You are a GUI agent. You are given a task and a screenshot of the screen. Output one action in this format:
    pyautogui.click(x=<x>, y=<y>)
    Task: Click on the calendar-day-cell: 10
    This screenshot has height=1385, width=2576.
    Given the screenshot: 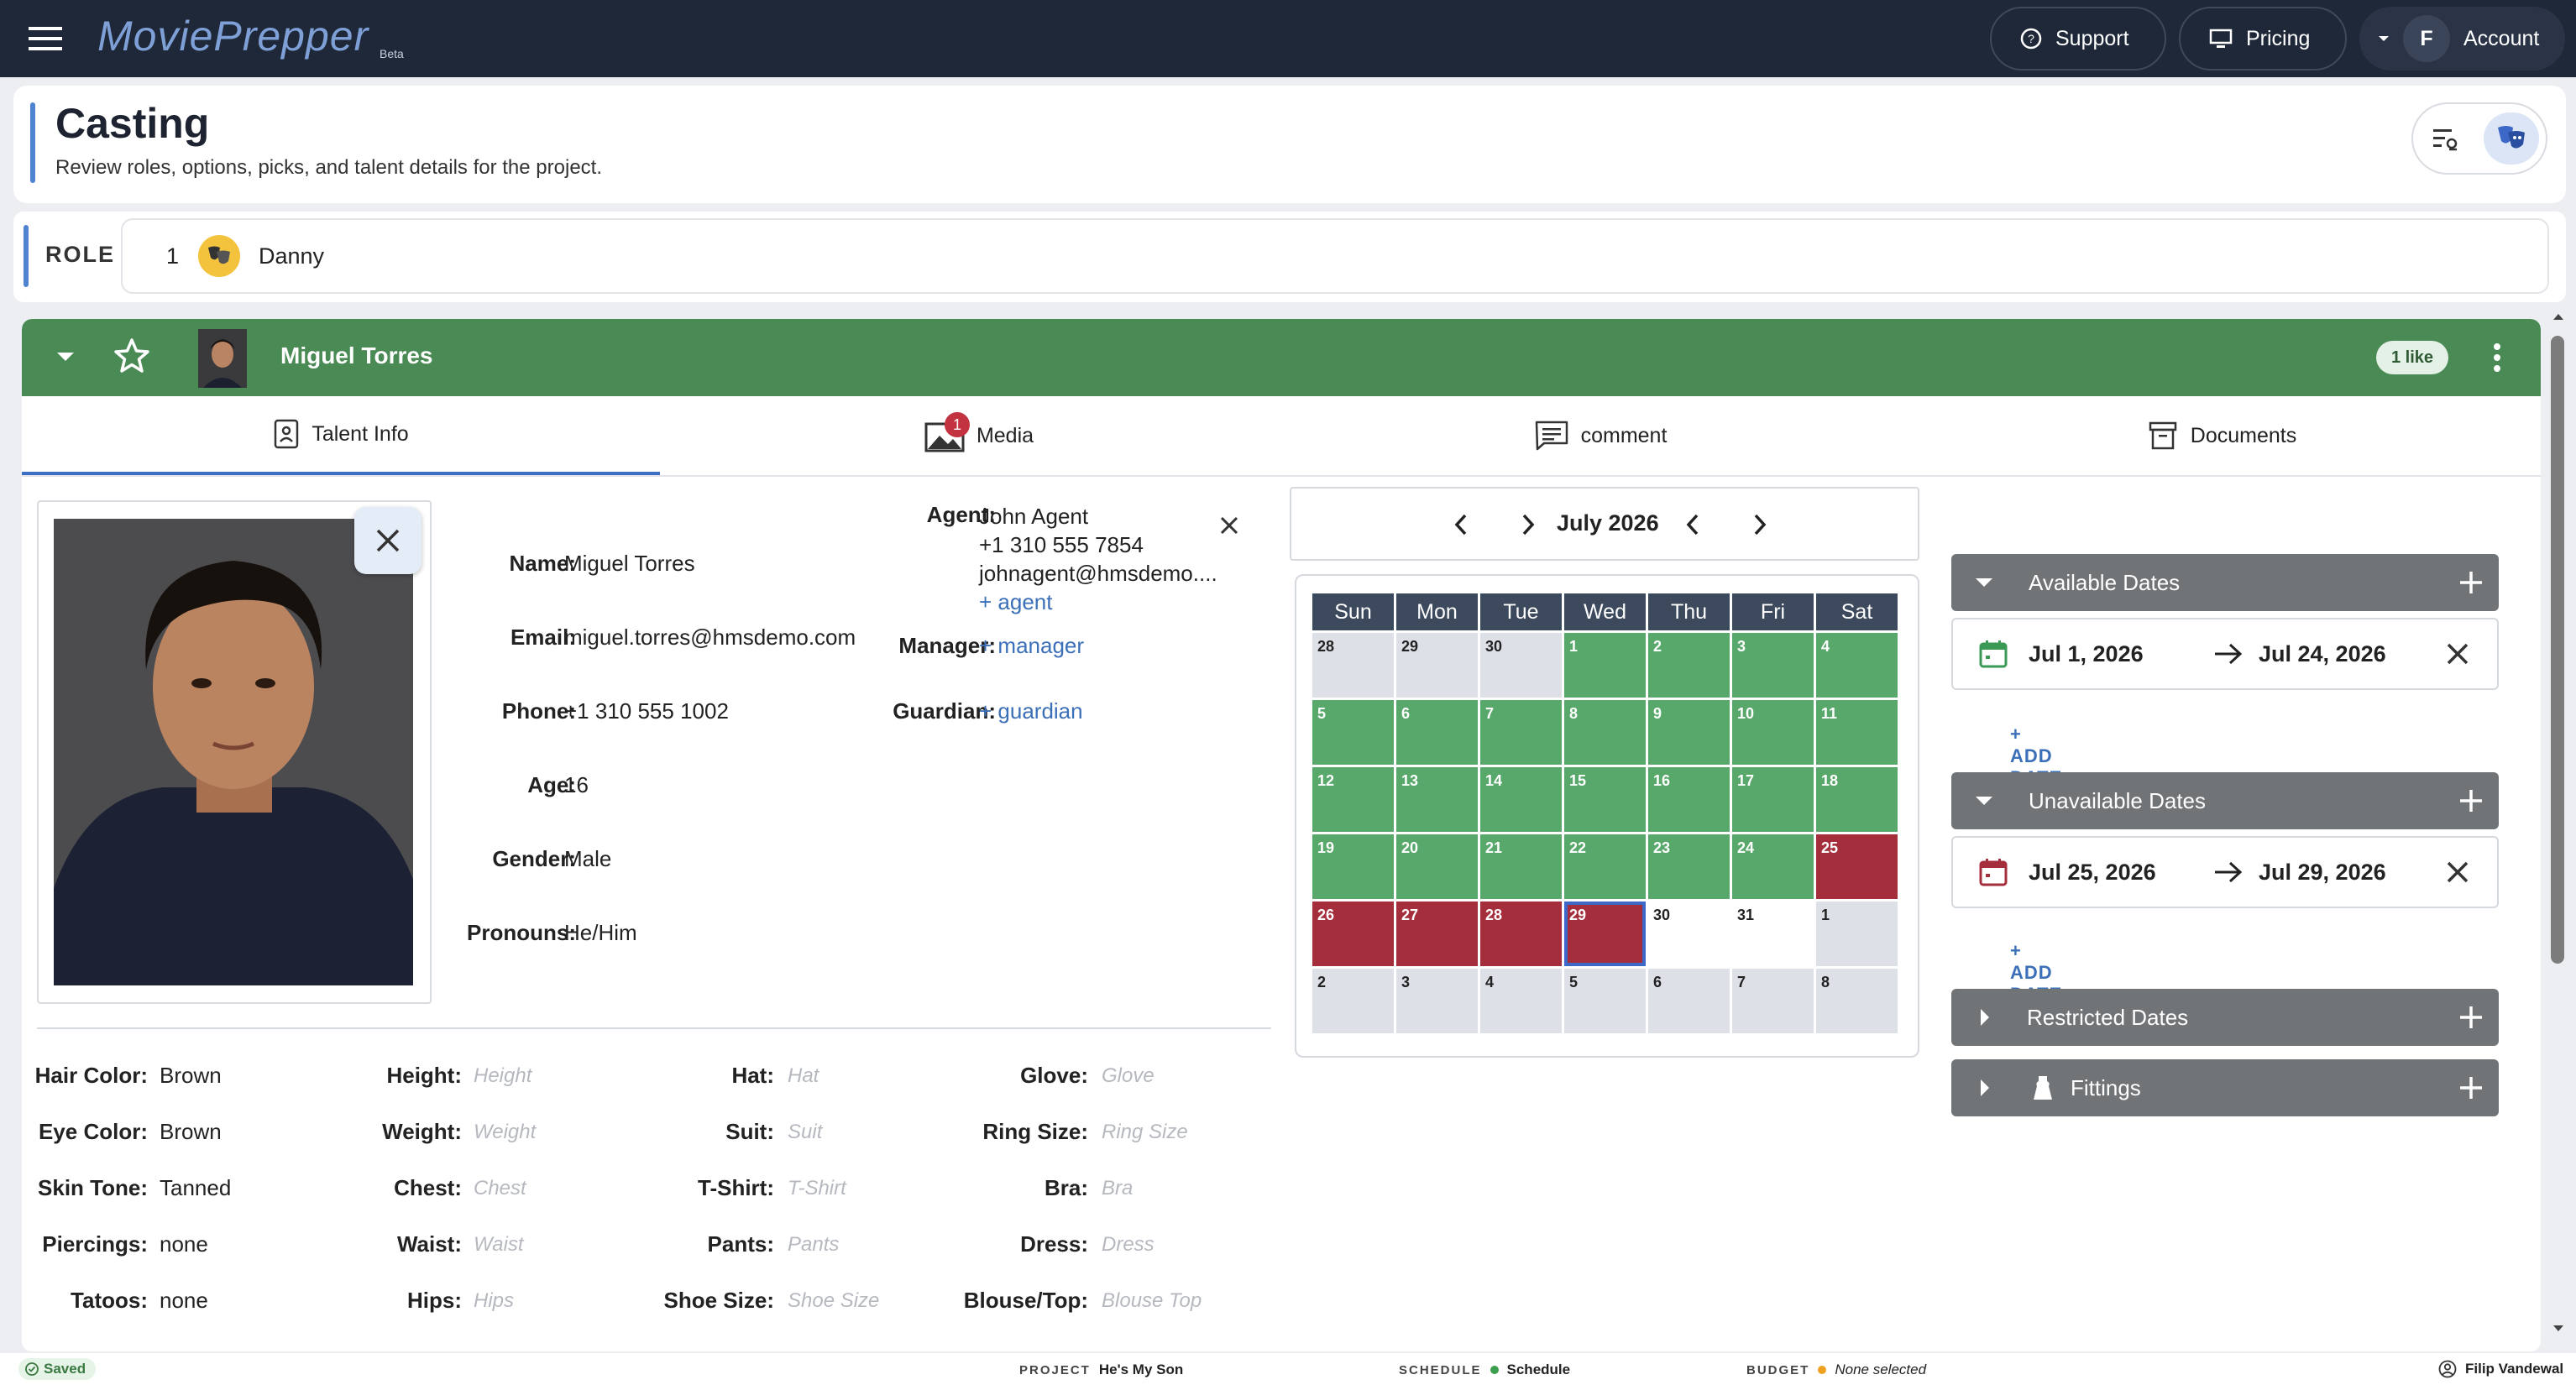 What is the action you would take?
    pyautogui.click(x=1773, y=732)
    